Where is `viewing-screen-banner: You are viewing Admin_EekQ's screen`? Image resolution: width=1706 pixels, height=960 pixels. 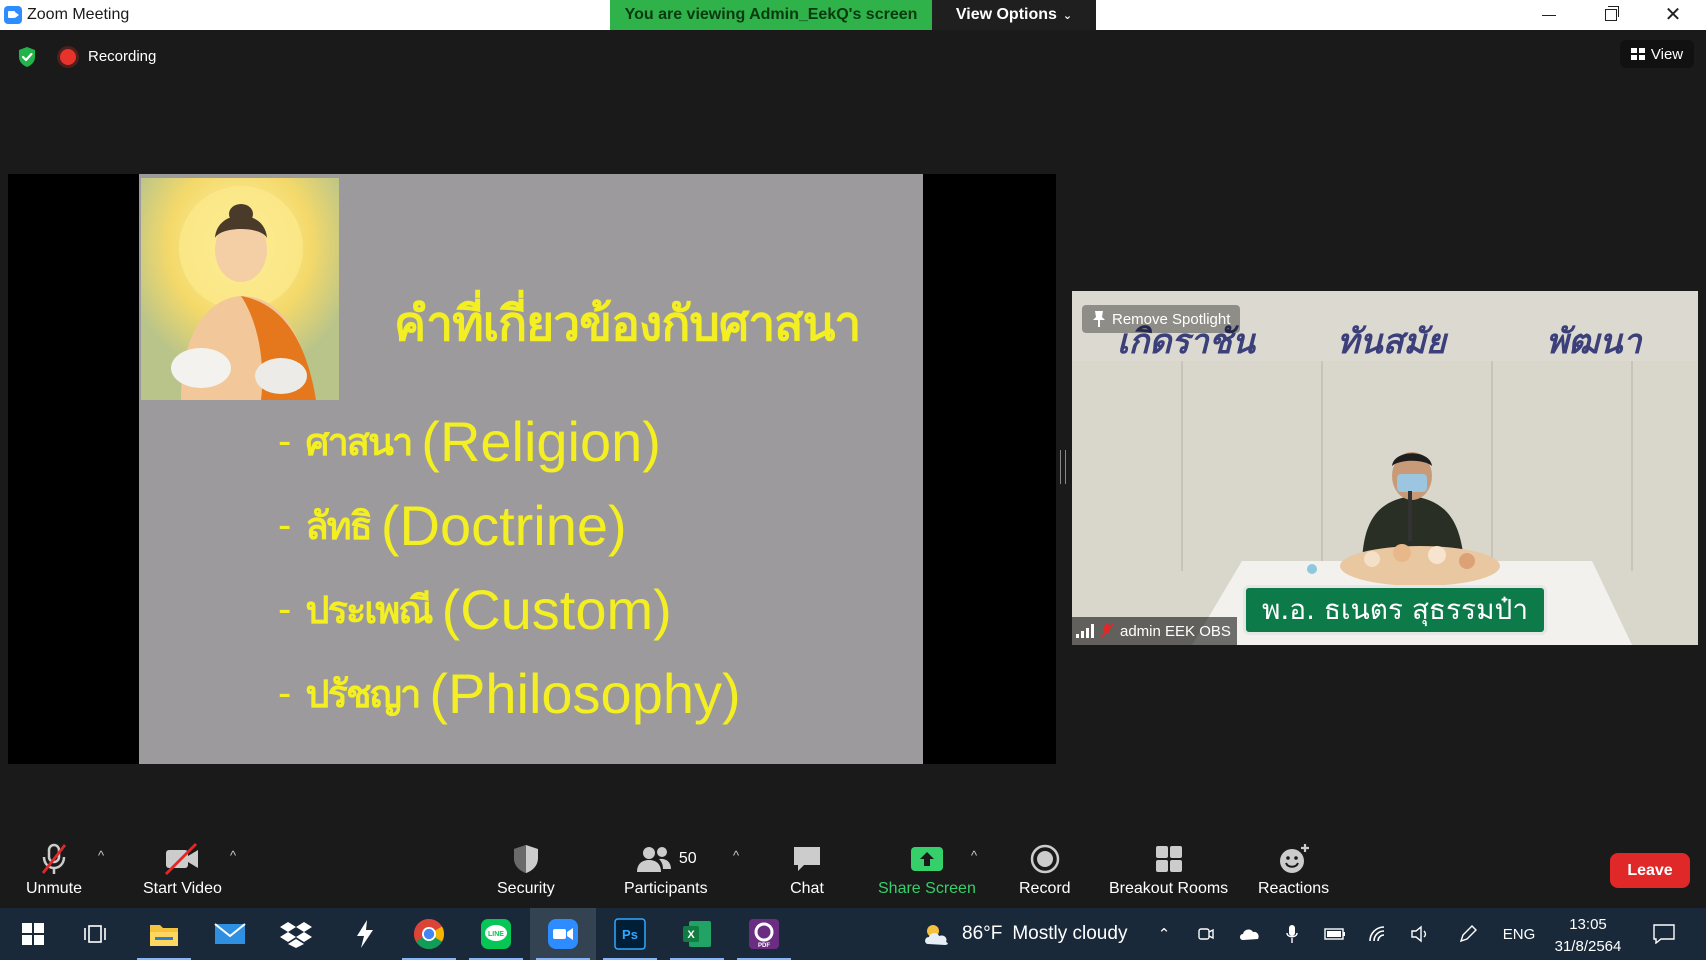 viewing-screen-banner: You are viewing Admin_EekQ's screen is located at coordinates (771, 15).